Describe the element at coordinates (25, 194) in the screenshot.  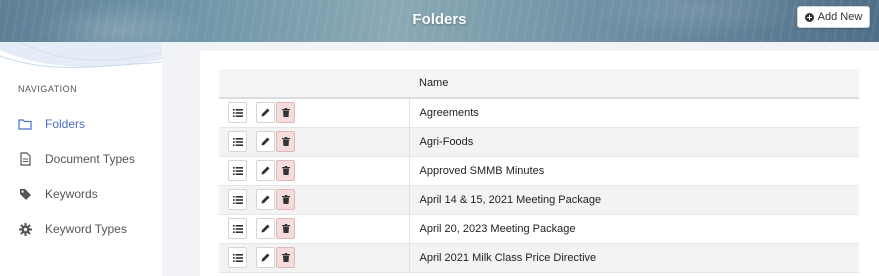
I see `tag-icon` at that location.